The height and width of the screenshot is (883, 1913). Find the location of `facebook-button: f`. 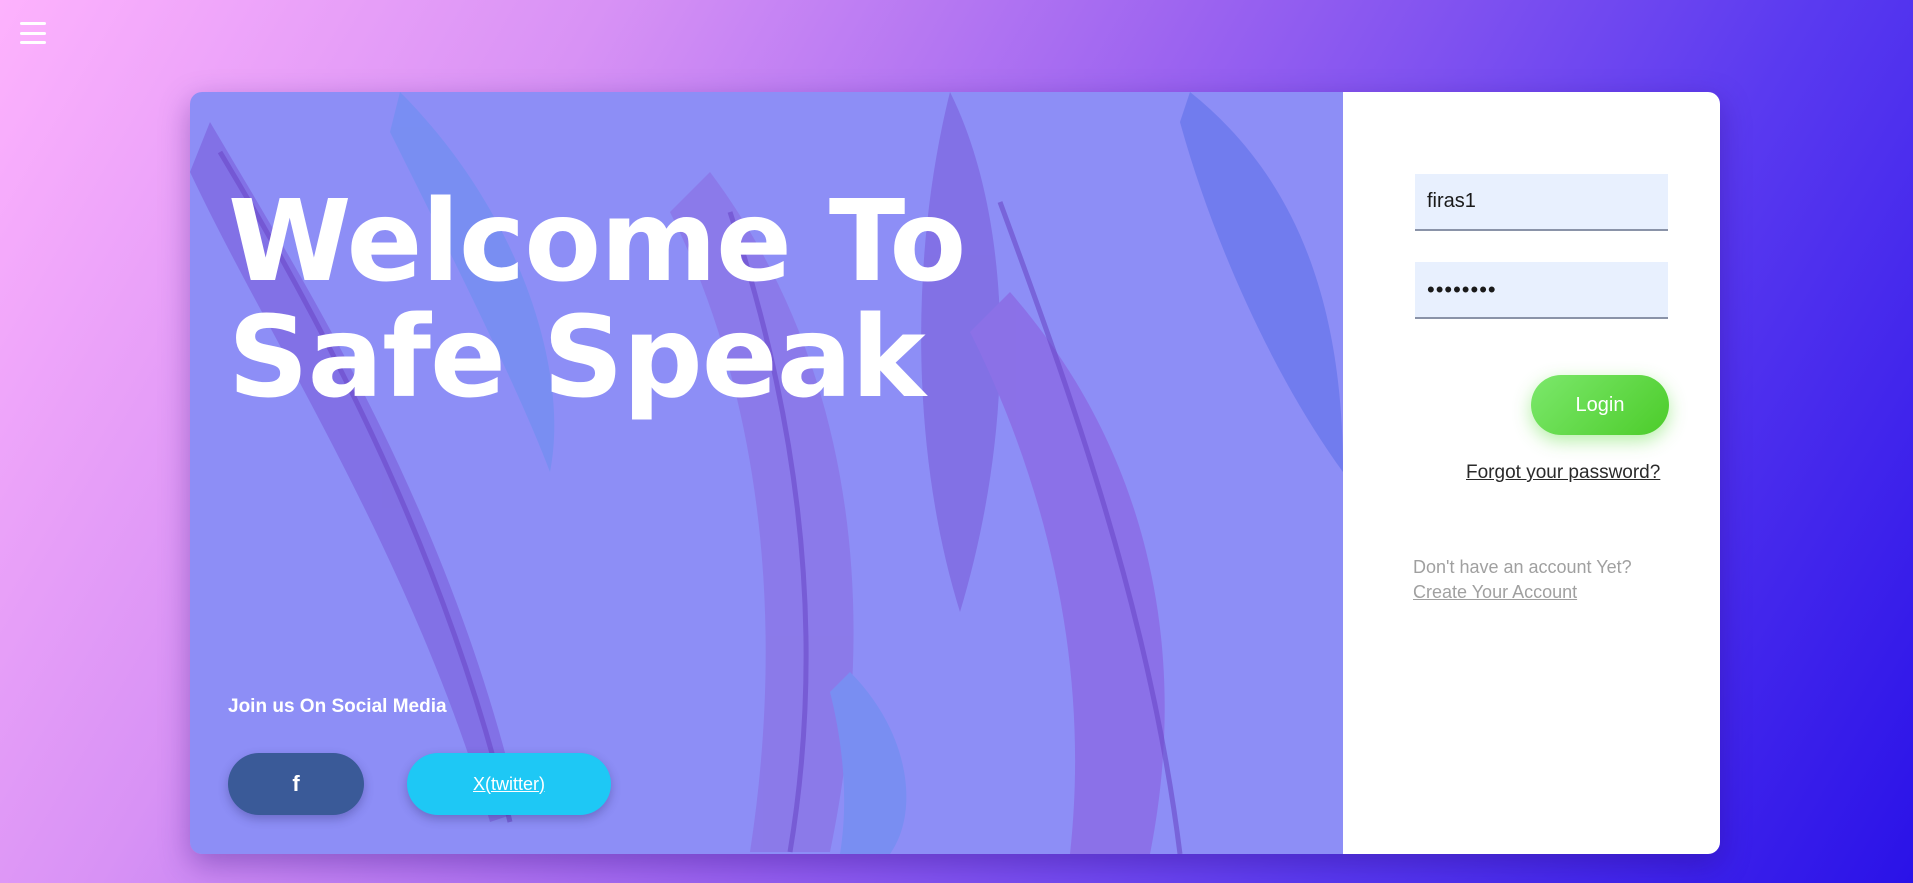

facebook-button: f is located at coordinates (296, 784).